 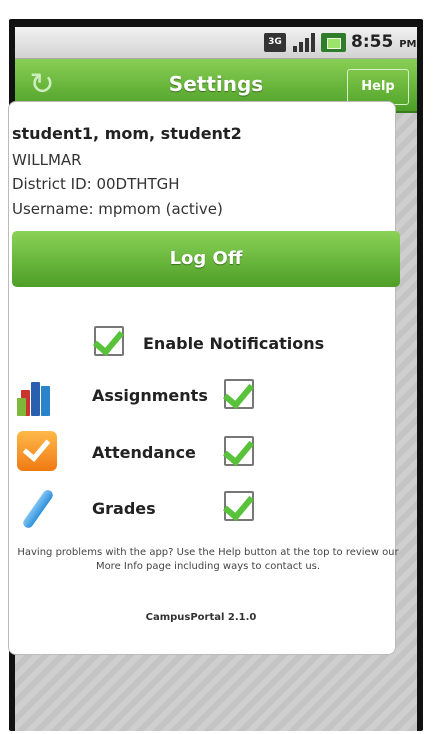 I want to click on pen-icon, so click(x=37, y=509).